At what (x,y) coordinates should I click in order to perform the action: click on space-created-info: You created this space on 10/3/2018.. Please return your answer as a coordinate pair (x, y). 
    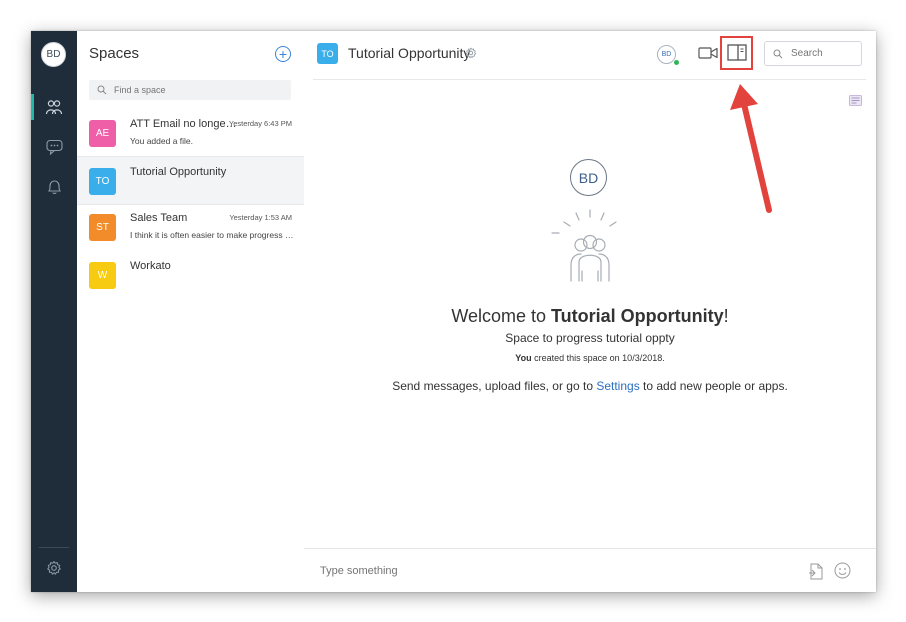
    Looking at the image, I should click on (590, 358).